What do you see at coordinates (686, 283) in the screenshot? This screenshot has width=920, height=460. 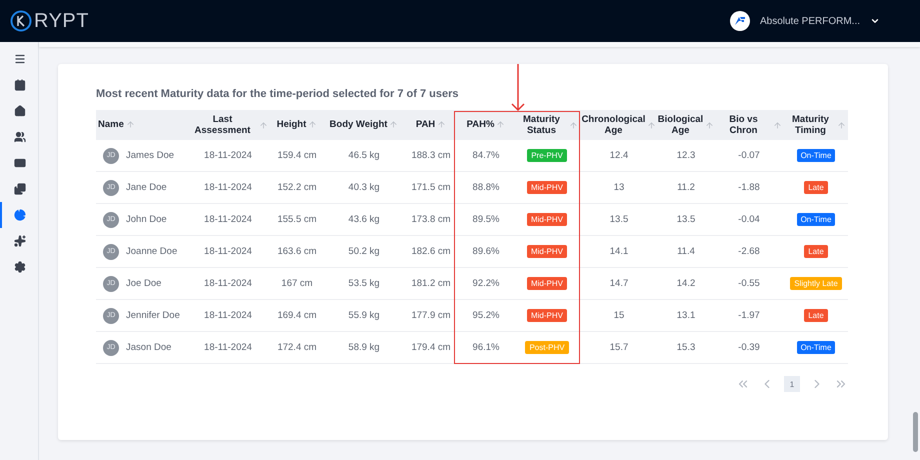 I see `table-cell: 14.2` at bounding box center [686, 283].